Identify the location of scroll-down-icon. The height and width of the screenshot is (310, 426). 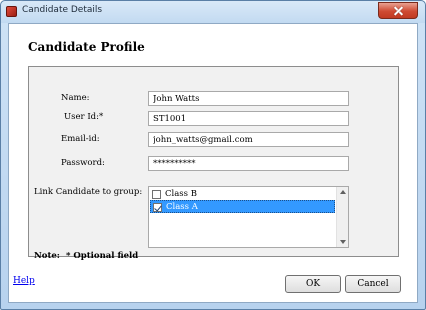
(343, 242).